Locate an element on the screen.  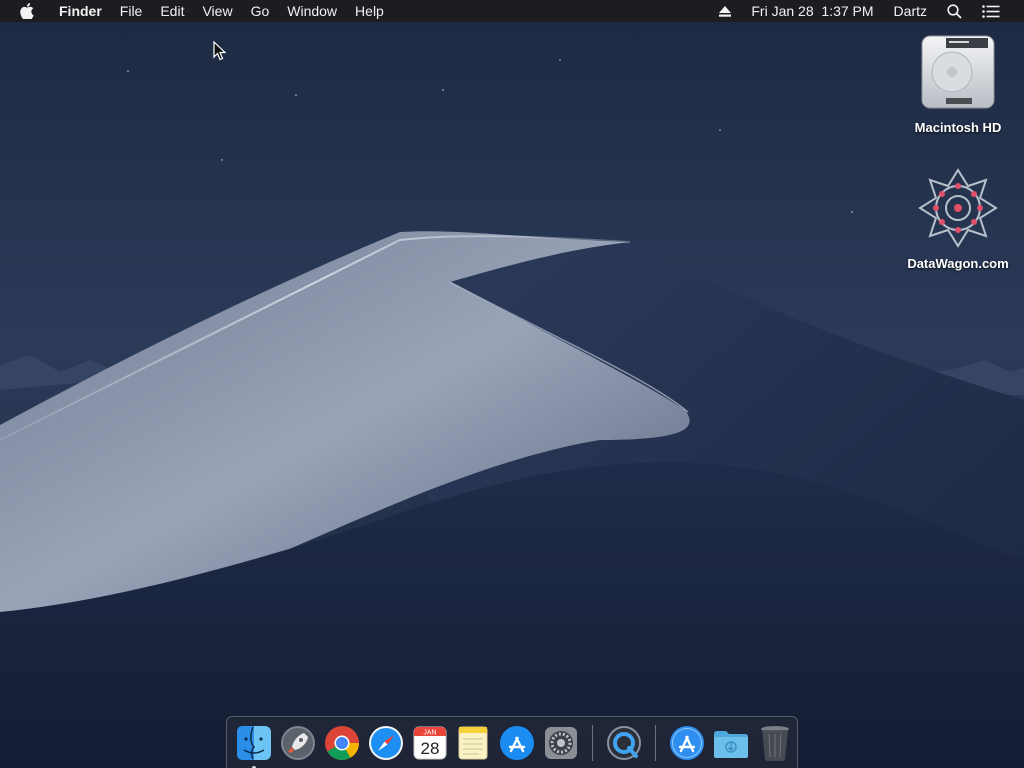
safari-icon is located at coordinates (385, 742).